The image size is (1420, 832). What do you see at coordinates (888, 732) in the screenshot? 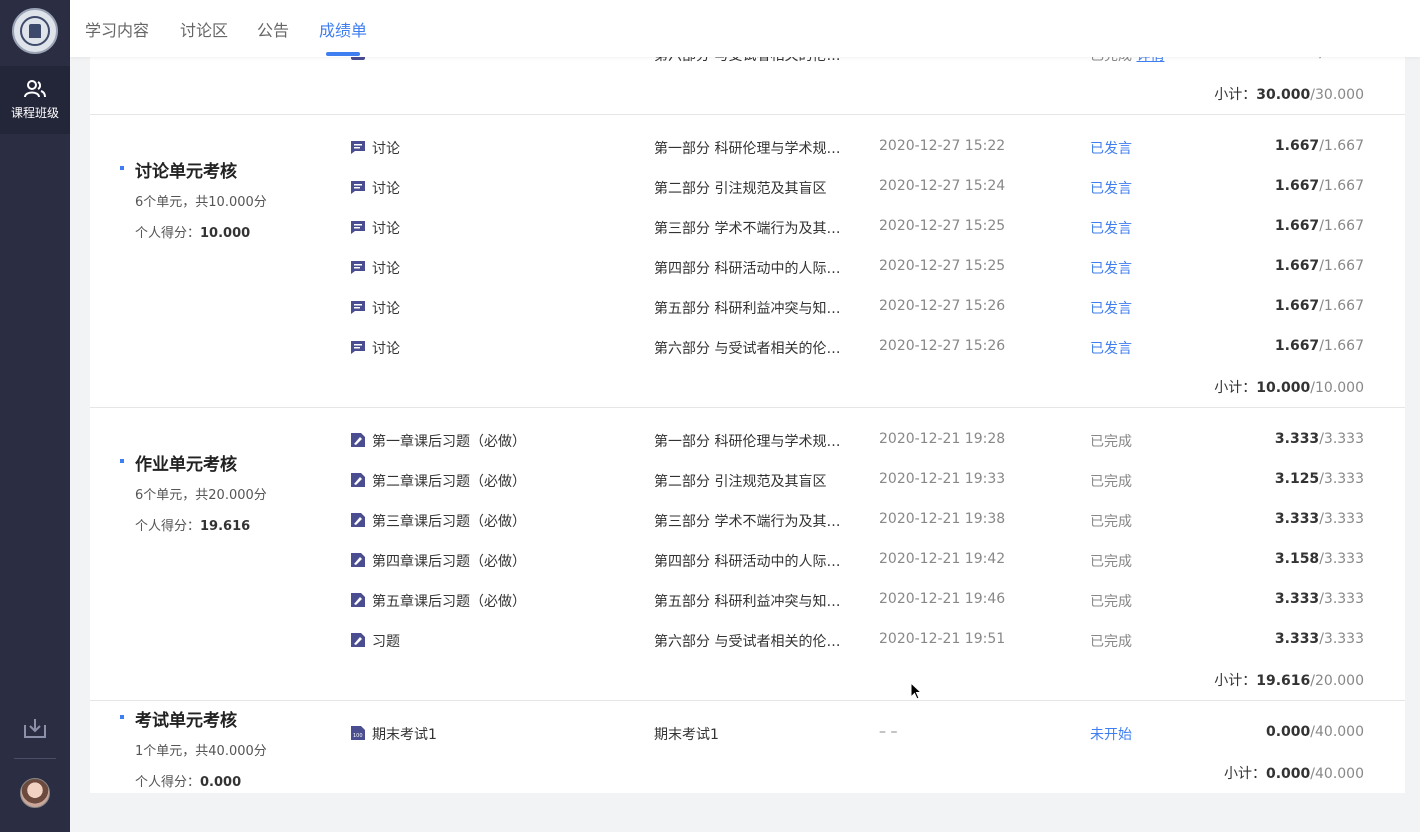
I see `item-time: – –` at bounding box center [888, 732].